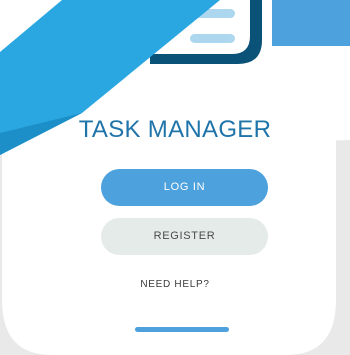 This screenshot has height=355, width=350. Describe the element at coordinates (311, 23) in the screenshot. I see `top-right-strip` at that location.